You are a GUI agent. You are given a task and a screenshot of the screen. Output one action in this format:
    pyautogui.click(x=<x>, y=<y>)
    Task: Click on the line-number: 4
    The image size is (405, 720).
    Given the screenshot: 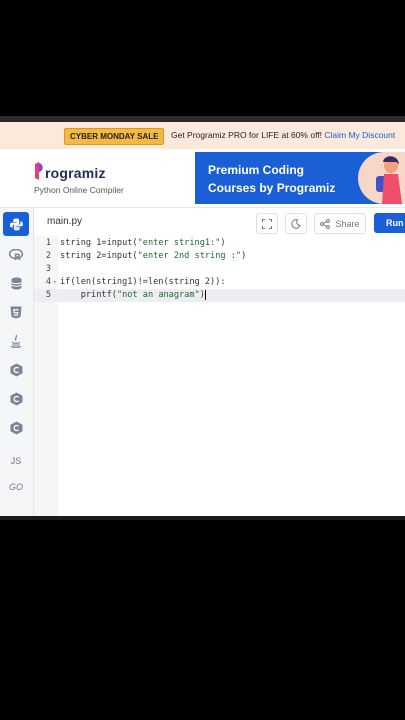 What is the action you would take?
    pyautogui.click(x=48, y=282)
    